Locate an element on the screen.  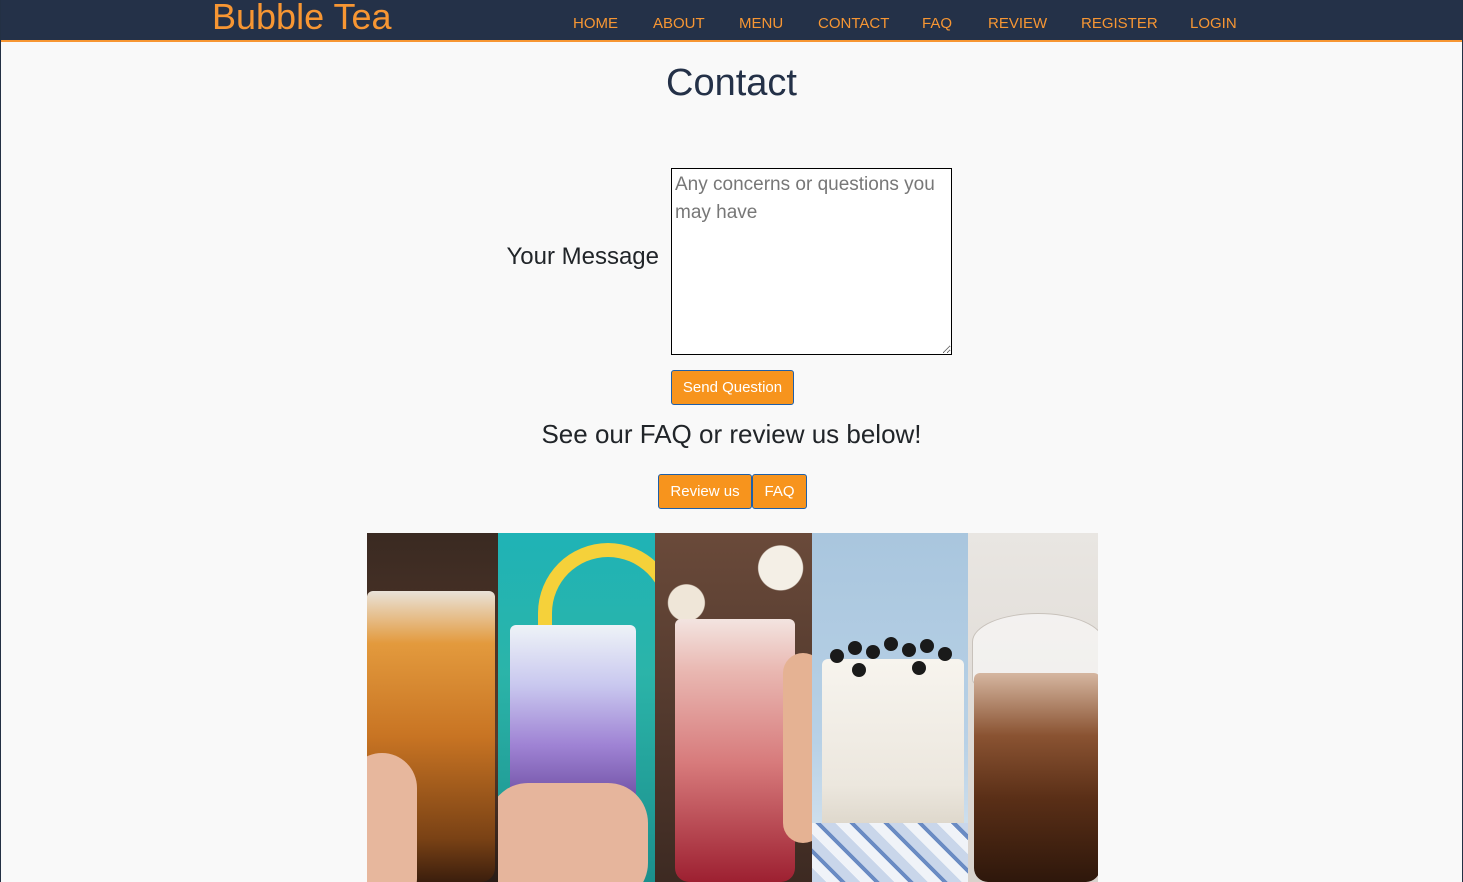
nav-review-link: REVIEW is located at coordinates (1017, 23).